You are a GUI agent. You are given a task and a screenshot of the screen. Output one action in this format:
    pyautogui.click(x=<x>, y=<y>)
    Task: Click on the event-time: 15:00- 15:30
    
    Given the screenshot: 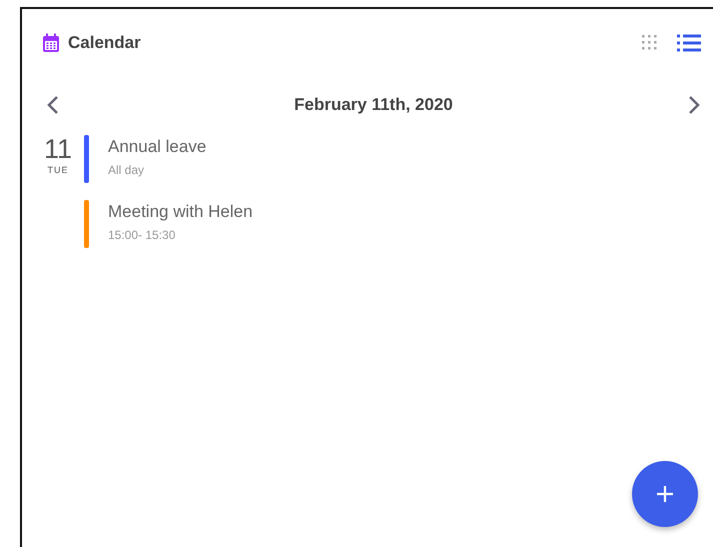 What is the action you would take?
    pyautogui.click(x=142, y=235)
    